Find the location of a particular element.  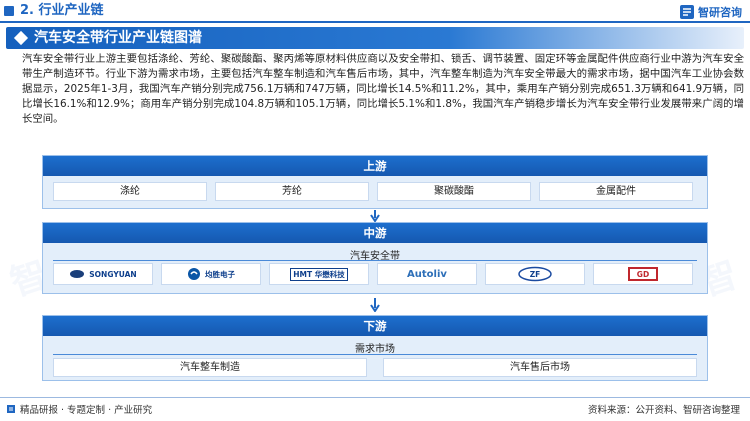

top-divider is located at coordinates (375, 22).